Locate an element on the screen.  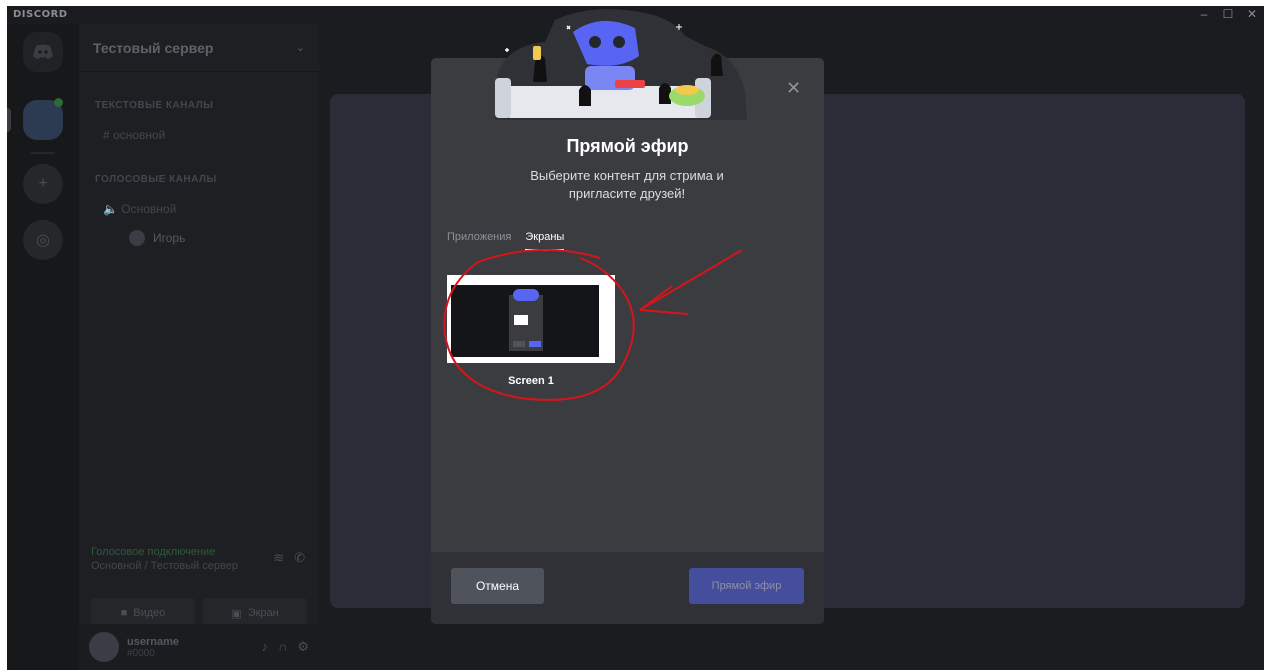
source-tabs: Приложения Экраны is located at coordinates (506, 241).